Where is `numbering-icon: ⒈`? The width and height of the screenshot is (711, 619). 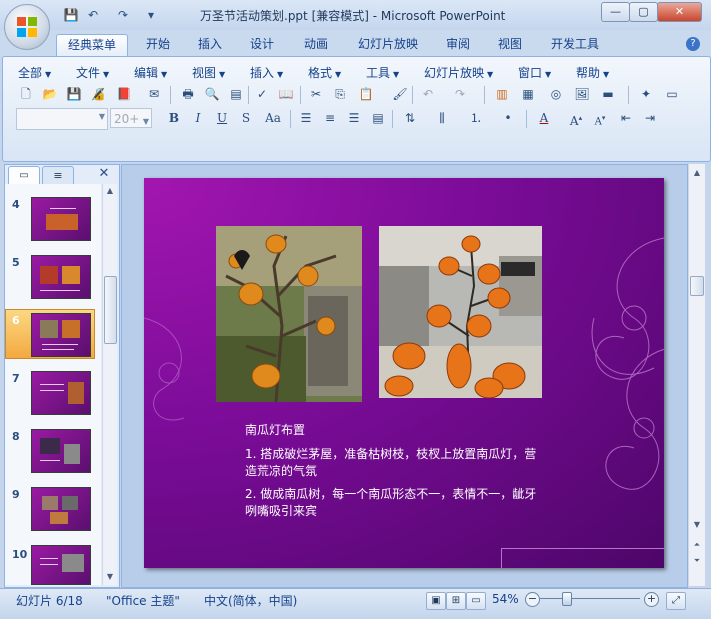
numbering-icon: ⒈ is located at coordinates (476, 118).